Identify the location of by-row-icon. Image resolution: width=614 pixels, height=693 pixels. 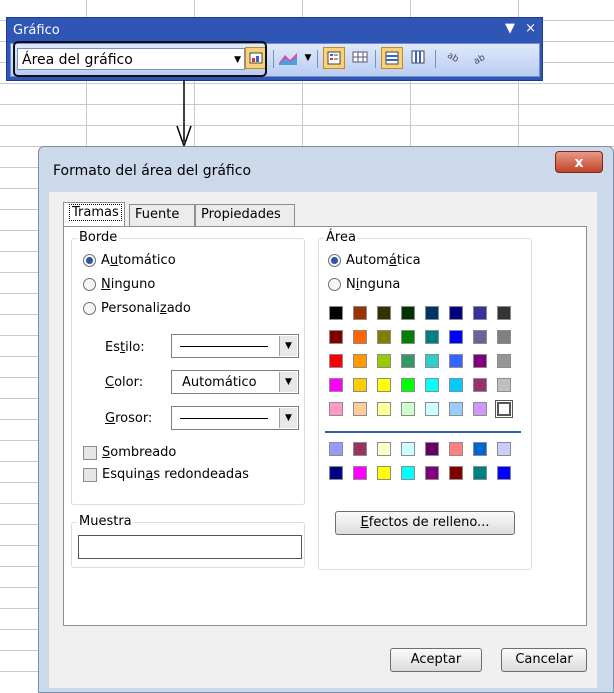
(392, 58).